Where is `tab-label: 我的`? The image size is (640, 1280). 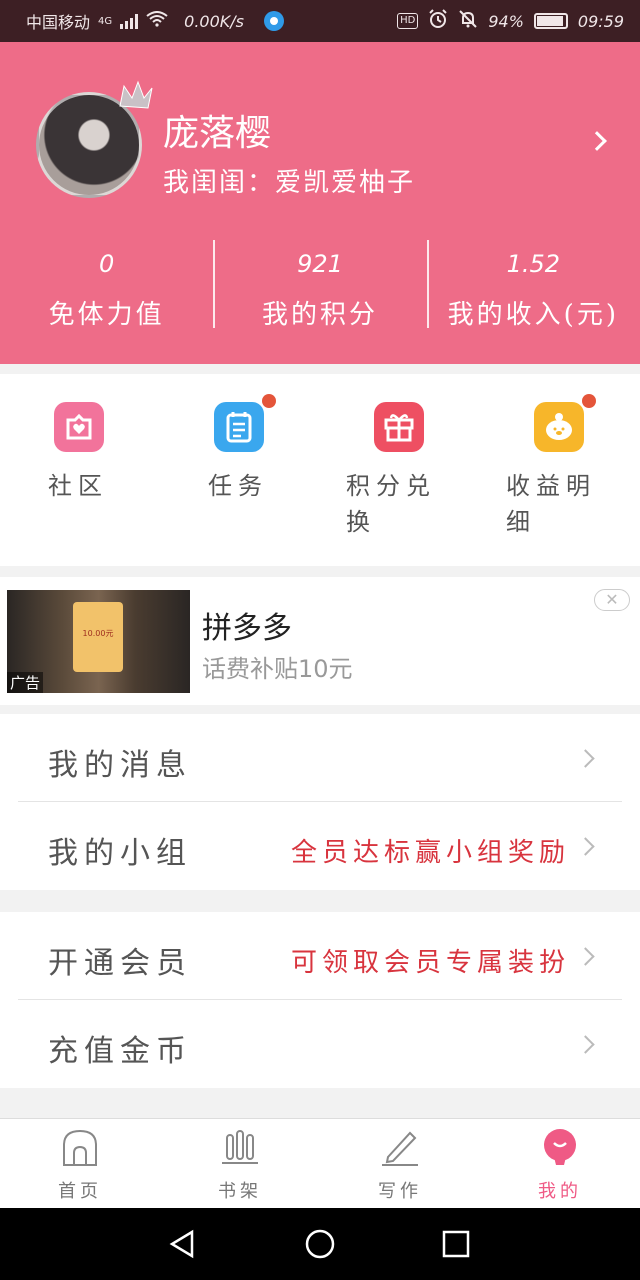 tab-label: 我的 is located at coordinates (560, 1191).